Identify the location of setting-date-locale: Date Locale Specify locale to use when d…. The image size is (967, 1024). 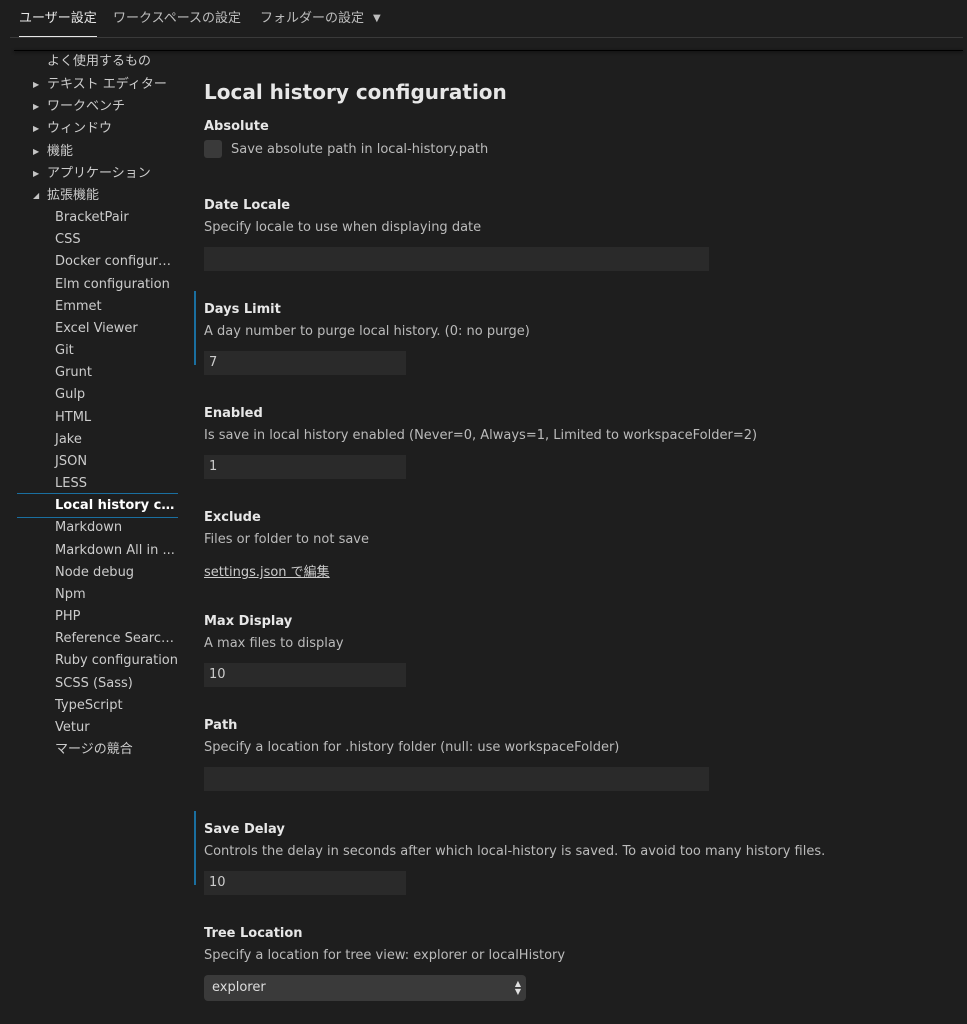
(569, 233).